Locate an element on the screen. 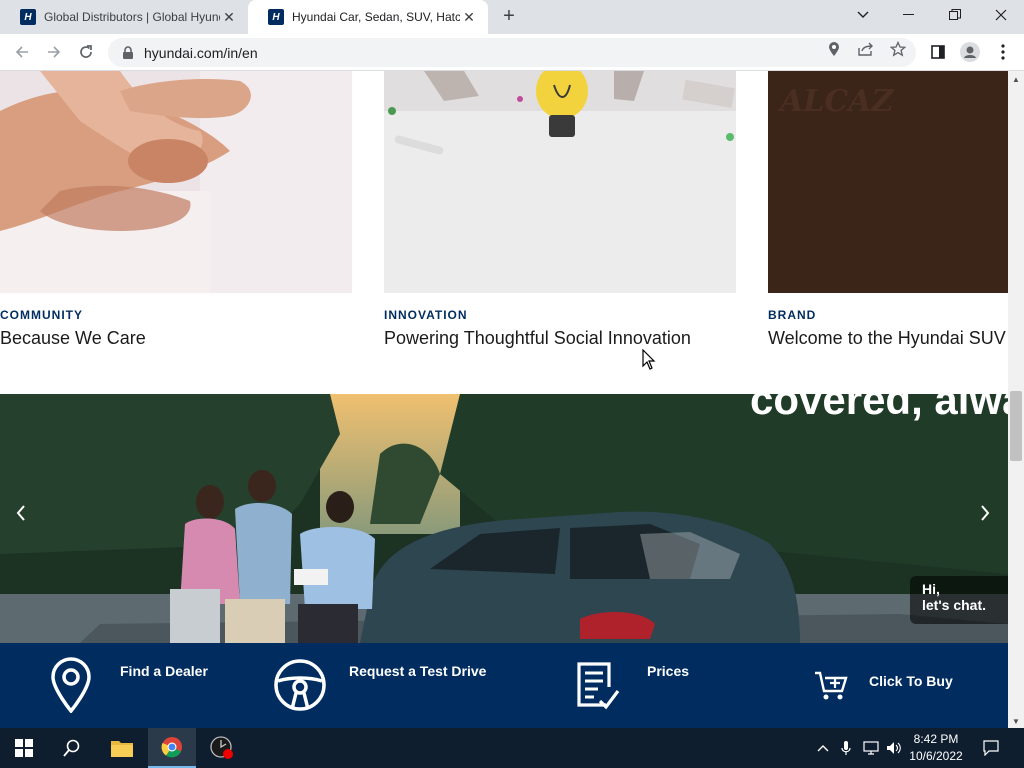 The image size is (1024, 768). chat-prompt: let's chat. is located at coordinates (954, 605).